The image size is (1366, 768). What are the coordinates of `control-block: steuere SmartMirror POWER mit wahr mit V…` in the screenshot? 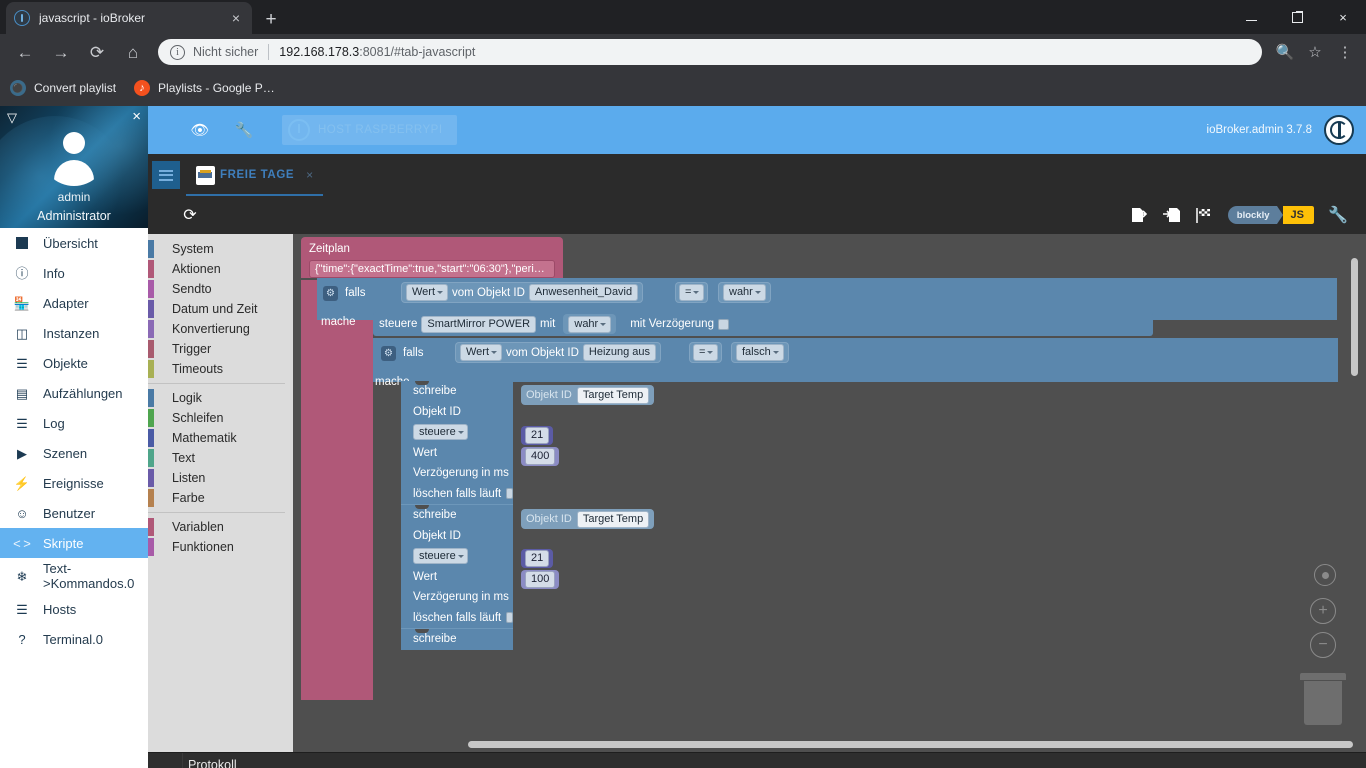 It's located at (763, 324).